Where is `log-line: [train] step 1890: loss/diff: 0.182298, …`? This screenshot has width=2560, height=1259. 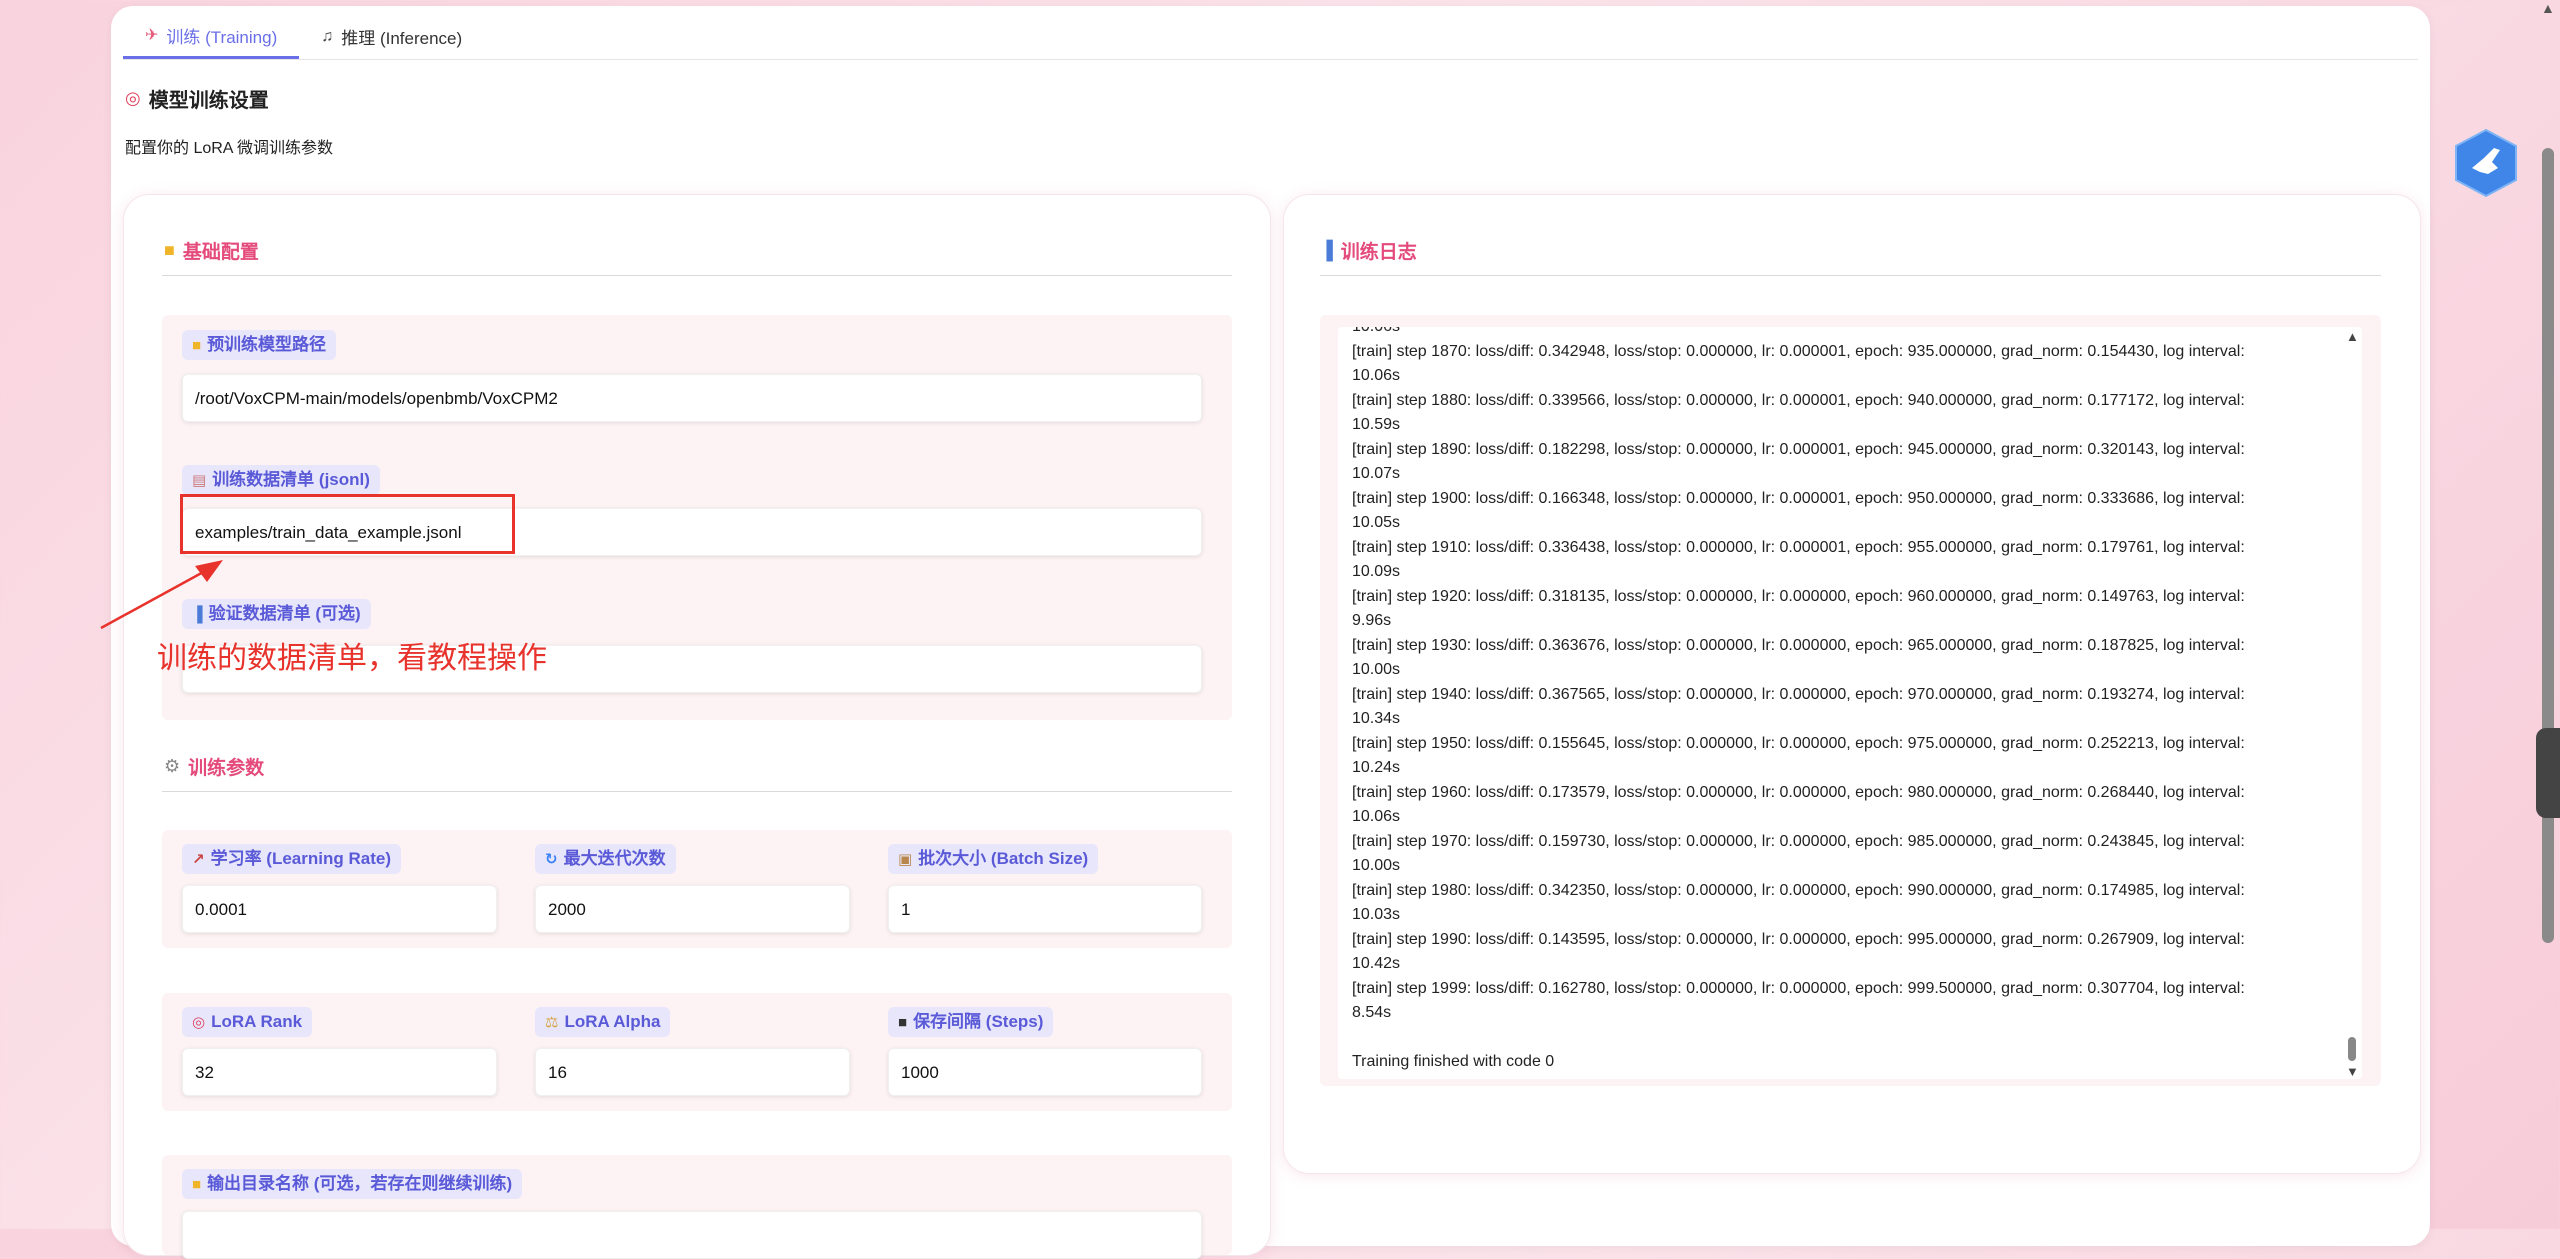
log-line: [train] step 1890: loss/diff: 0.182298, … is located at coordinates (1798, 449).